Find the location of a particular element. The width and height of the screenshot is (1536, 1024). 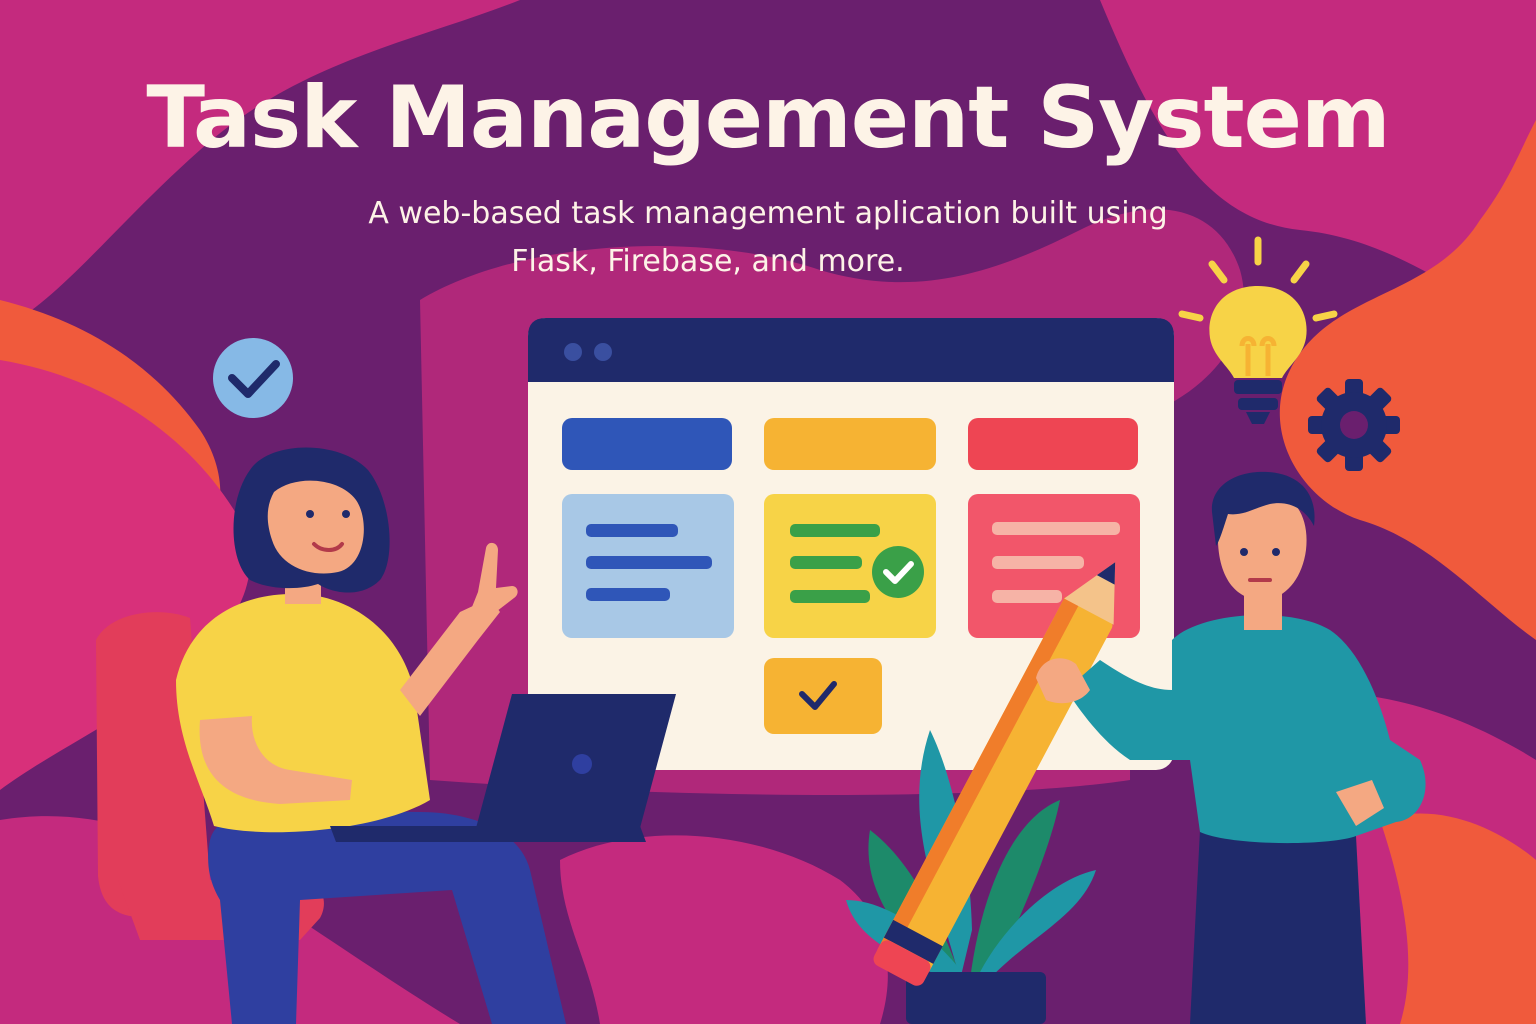

column-header-done is located at coordinates (1053, 444).